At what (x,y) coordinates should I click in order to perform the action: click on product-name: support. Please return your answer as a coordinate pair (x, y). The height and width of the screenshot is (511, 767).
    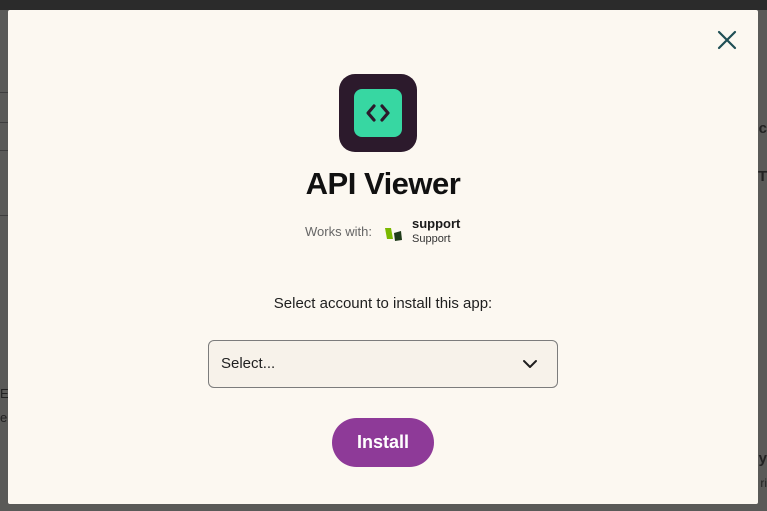
    Looking at the image, I should click on (436, 223).